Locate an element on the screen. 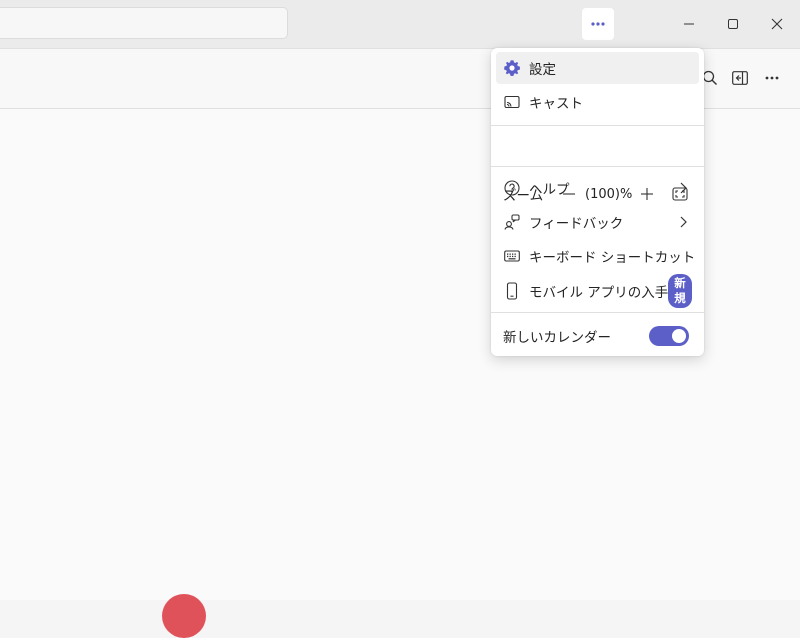  menu-item-help: ヘルプ is located at coordinates (597, 188).